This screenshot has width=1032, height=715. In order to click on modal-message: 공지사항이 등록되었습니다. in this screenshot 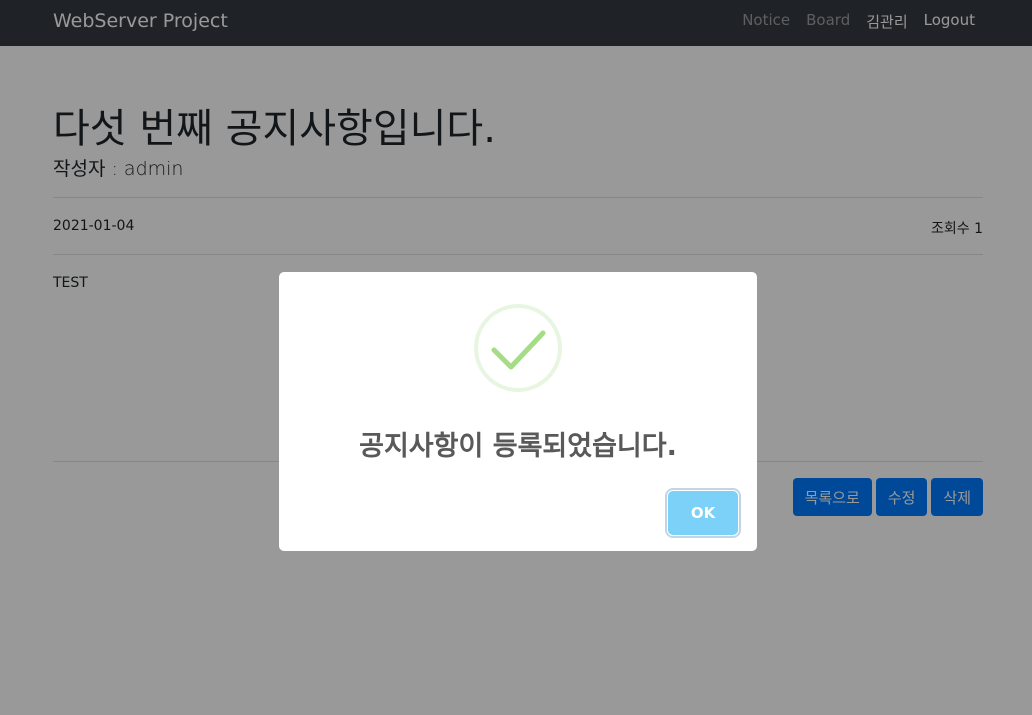, I will do `click(518, 446)`.